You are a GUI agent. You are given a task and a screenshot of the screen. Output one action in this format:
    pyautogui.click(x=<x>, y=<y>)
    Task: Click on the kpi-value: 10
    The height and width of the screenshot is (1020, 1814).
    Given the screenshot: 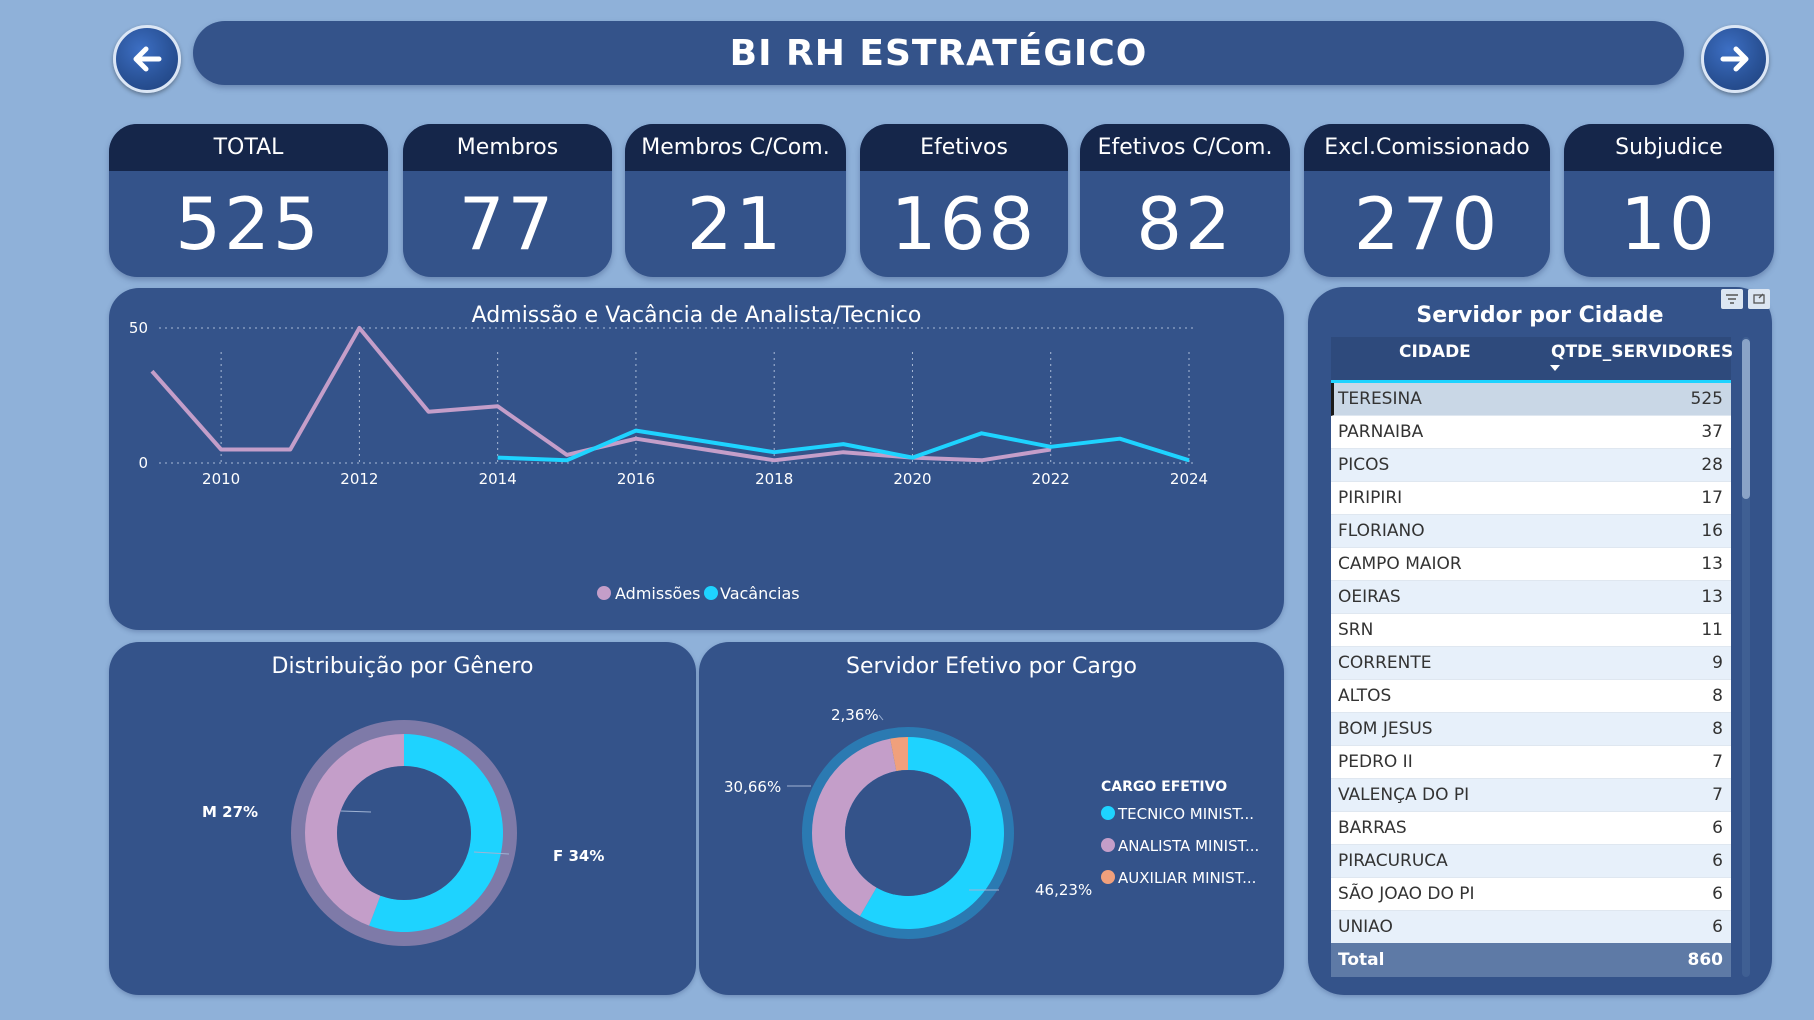 What is the action you would take?
    pyautogui.click(x=1669, y=224)
    